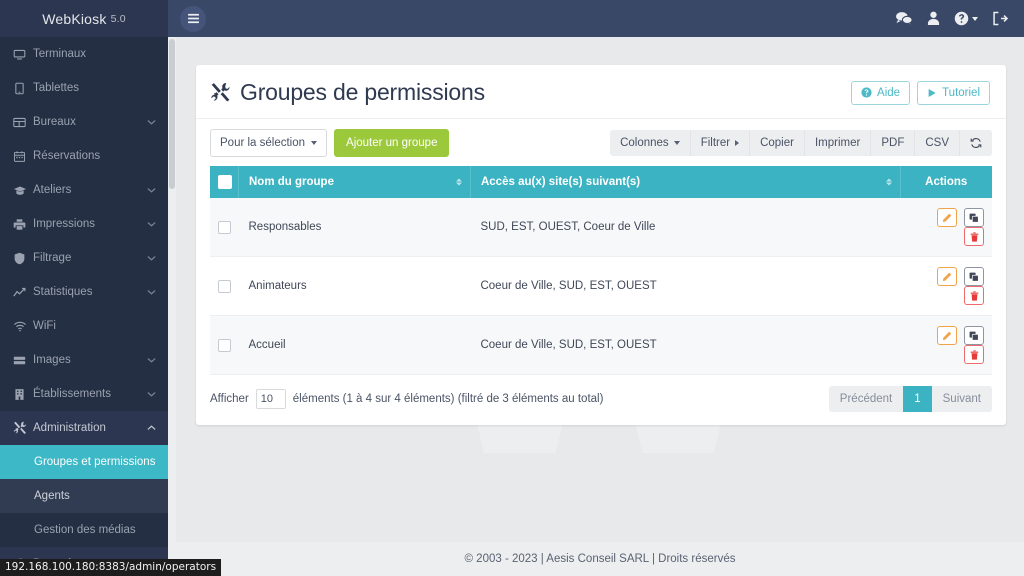 The width and height of the screenshot is (1024, 576). What do you see at coordinates (777, 143) in the screenshot?
I see `copy-button: Copier` at bounding box center [777, 143].